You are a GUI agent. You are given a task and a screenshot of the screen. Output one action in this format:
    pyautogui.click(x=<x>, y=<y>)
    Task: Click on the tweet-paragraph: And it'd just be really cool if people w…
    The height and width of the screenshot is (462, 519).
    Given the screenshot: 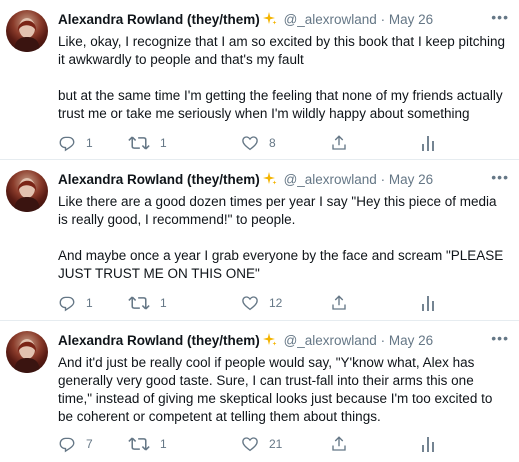 What is the action you would take?
    pyautogui.click(x=275, y=389)
    